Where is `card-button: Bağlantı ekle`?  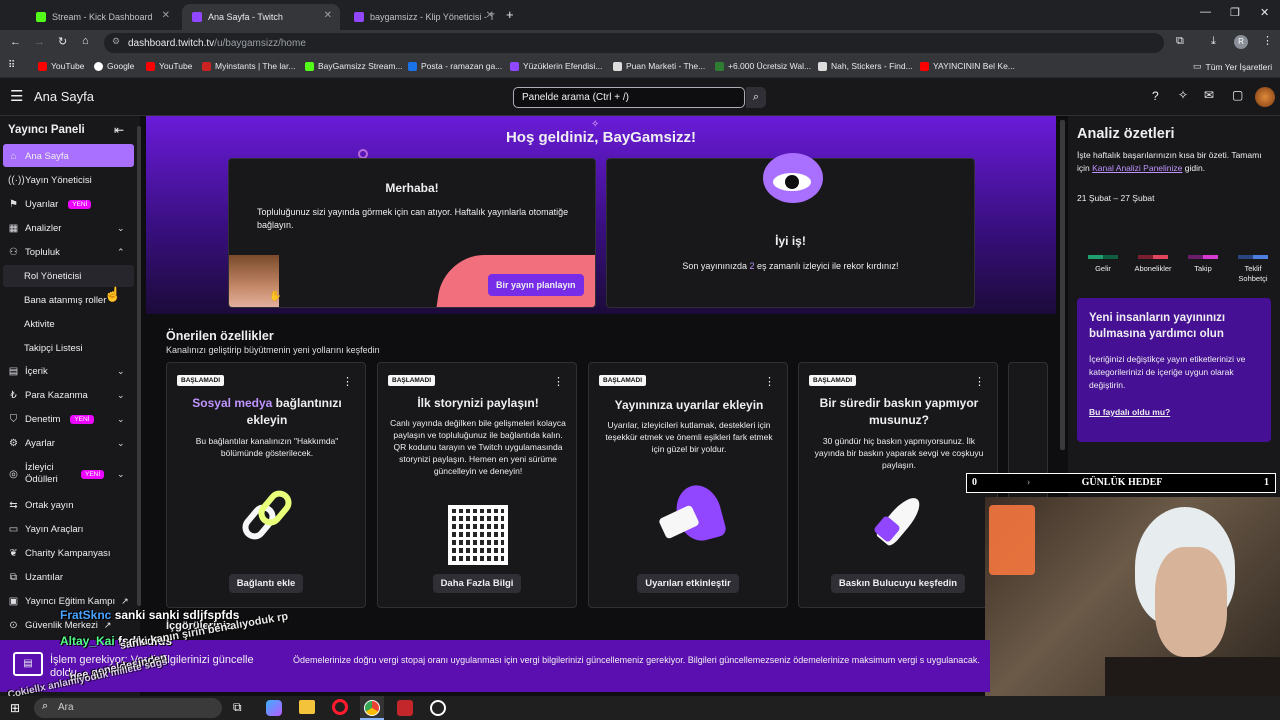
card-button: Bağlantı ekle is located at coordinates (266, 583).